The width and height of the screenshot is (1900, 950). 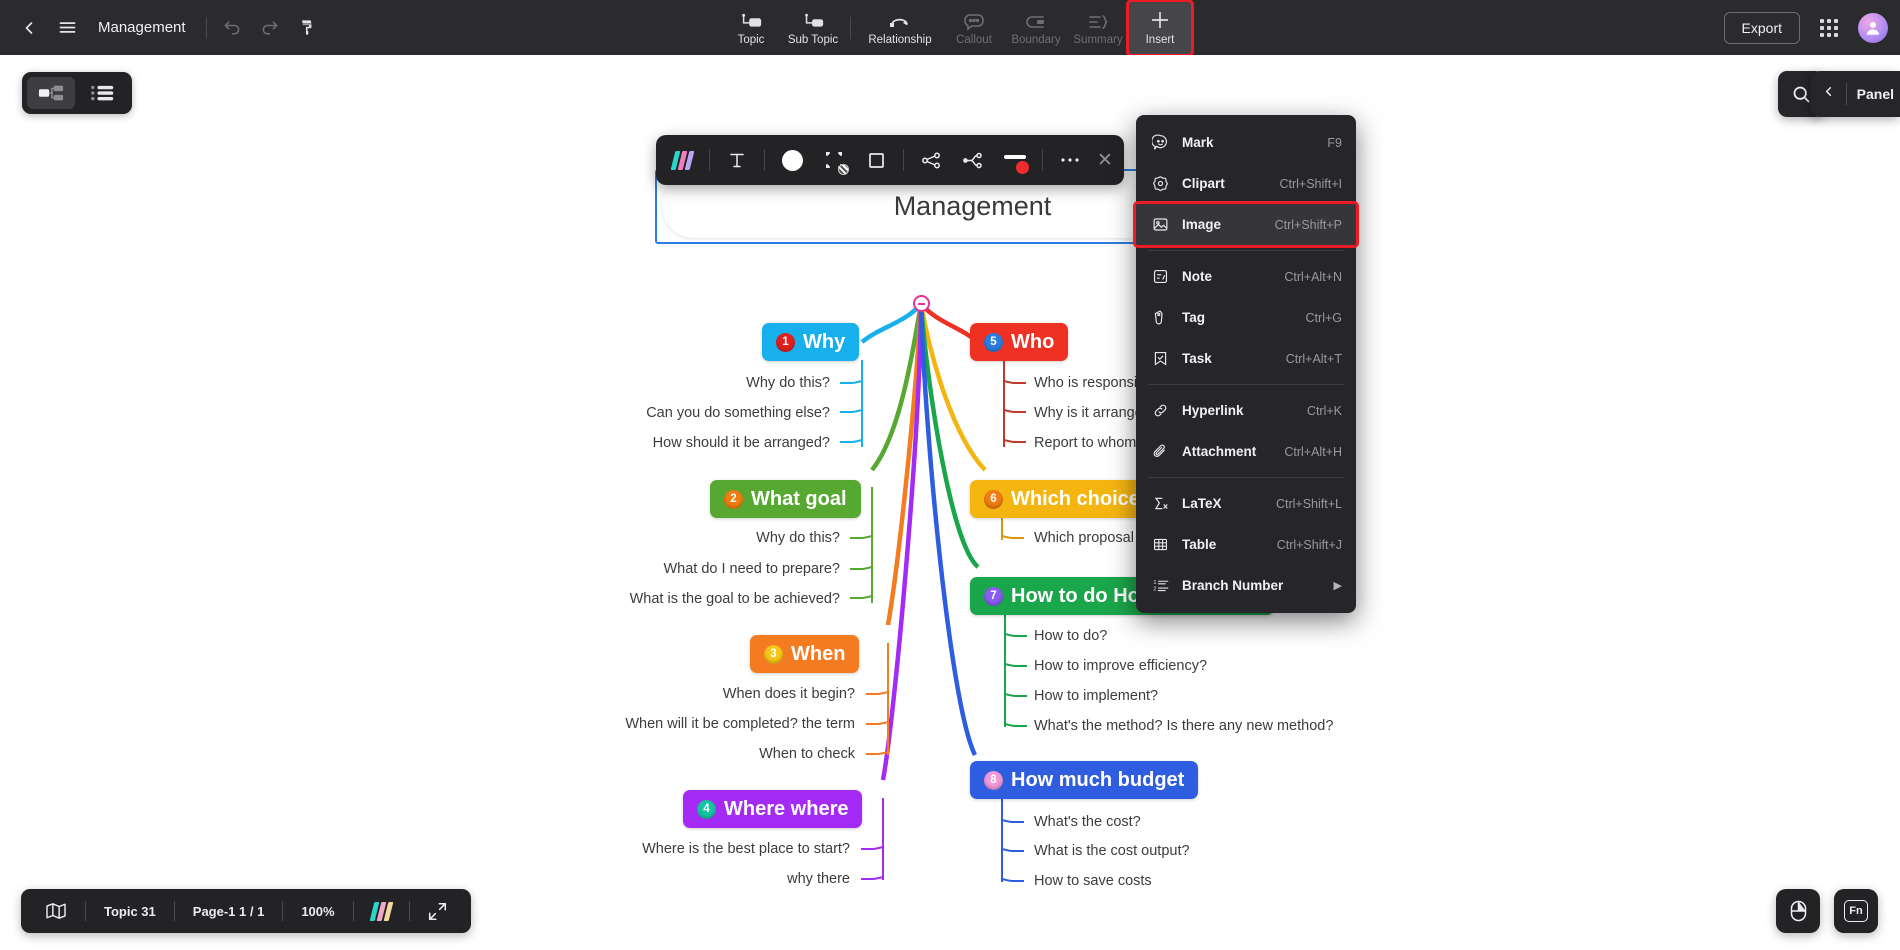 What do you see at coordinates (1163, 317) in the screenshot?
I see `tag-icon` at bounding box center [1163, 317].